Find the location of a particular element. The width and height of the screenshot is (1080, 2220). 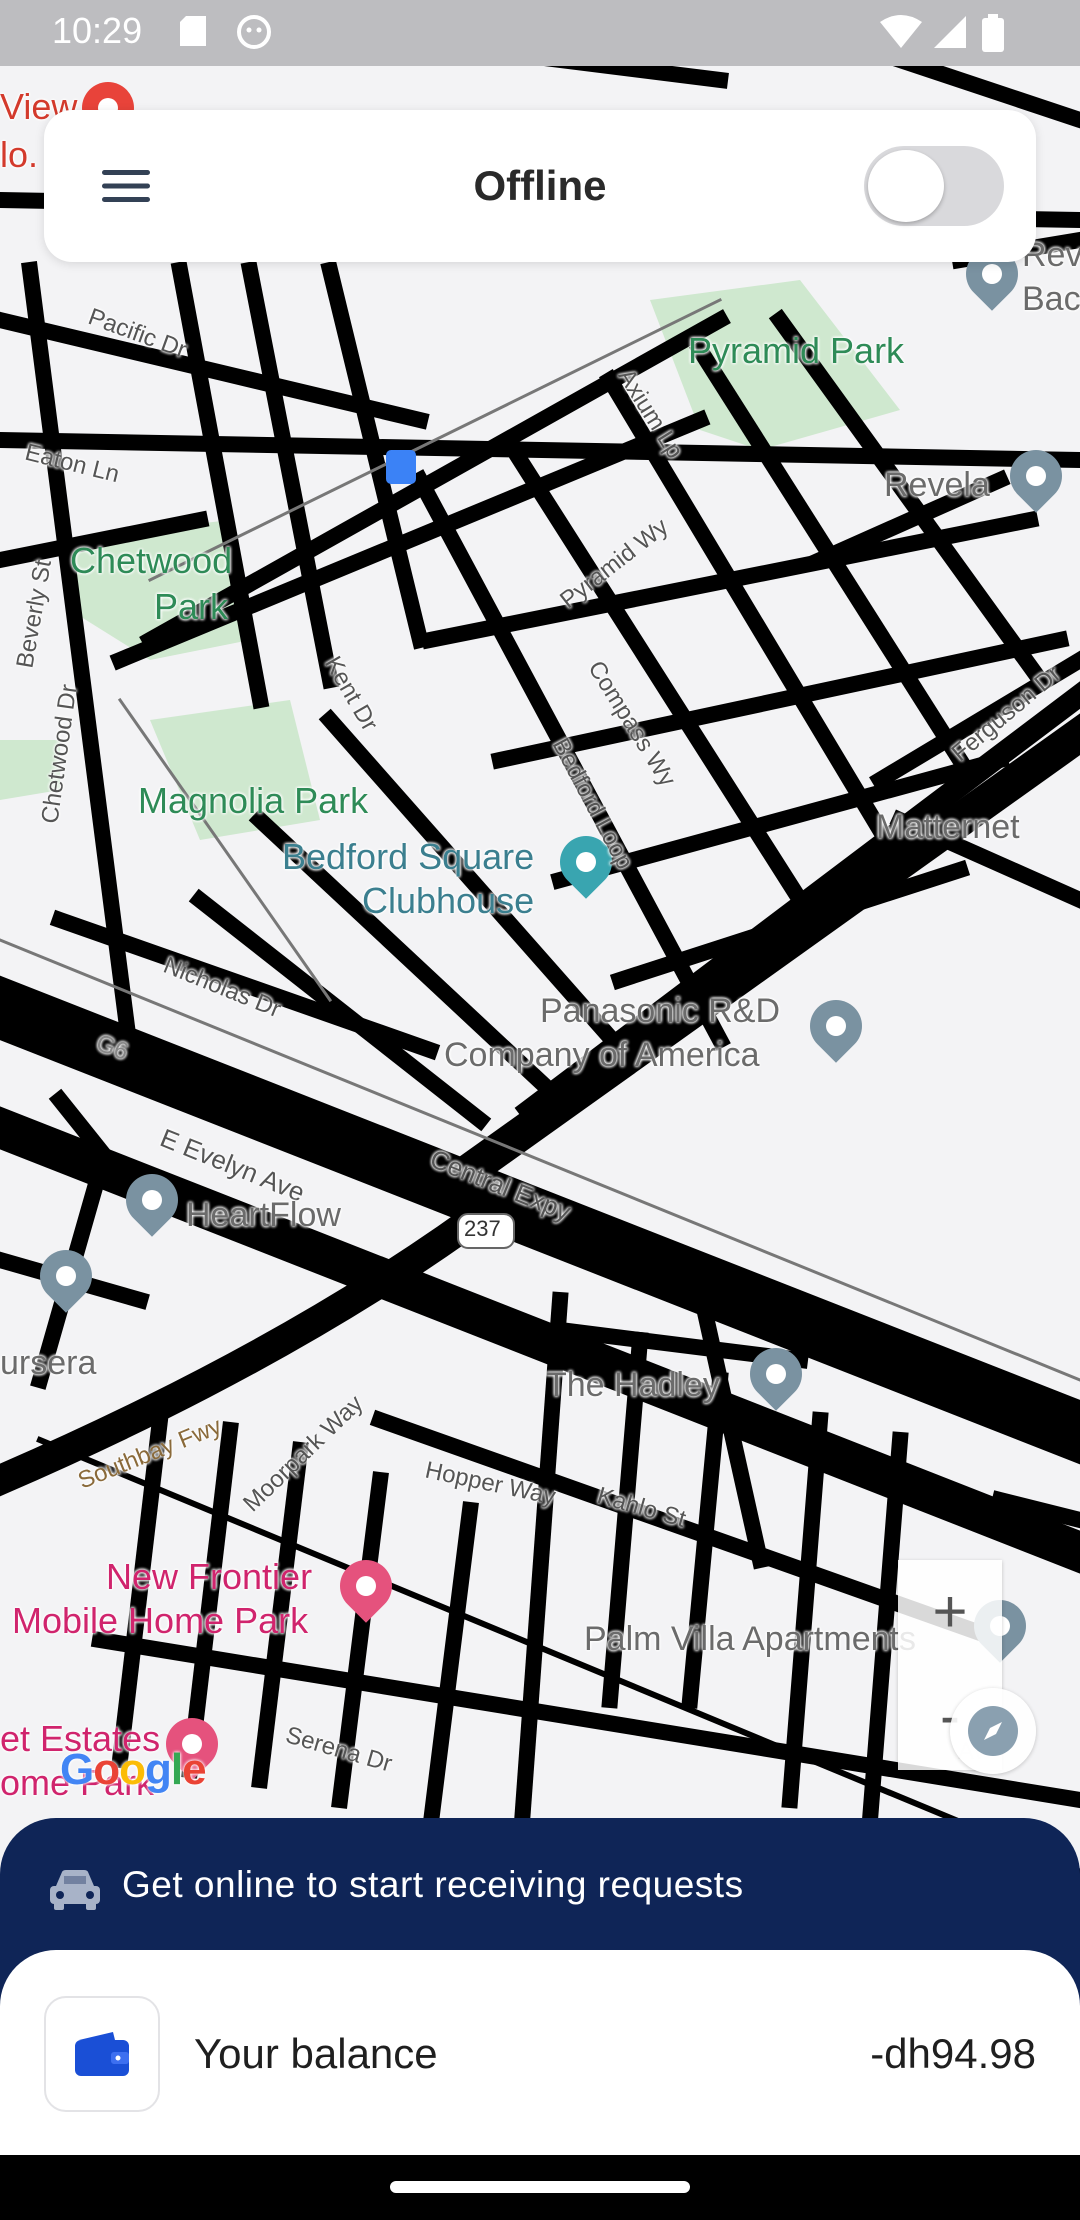

map-label: Pyramid Park is located at coordinates (796, 350).